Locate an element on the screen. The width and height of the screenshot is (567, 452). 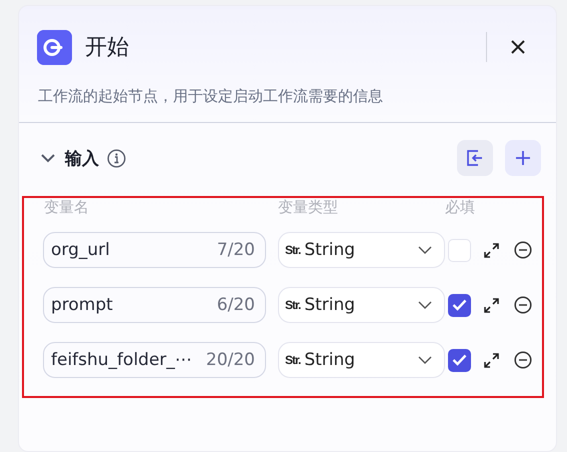
variable-name-field: prompt 6/20 is located at coordinates (154, 305).